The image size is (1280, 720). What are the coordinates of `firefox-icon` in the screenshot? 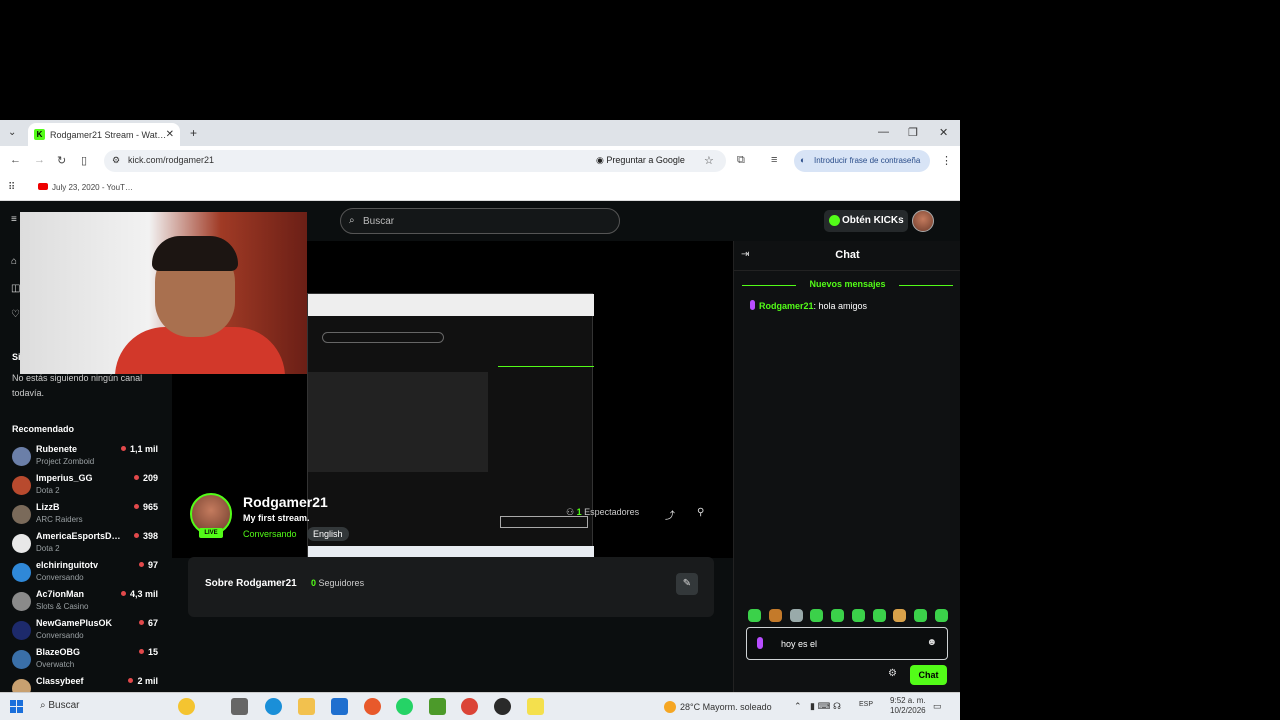 It's located at (372, 706).